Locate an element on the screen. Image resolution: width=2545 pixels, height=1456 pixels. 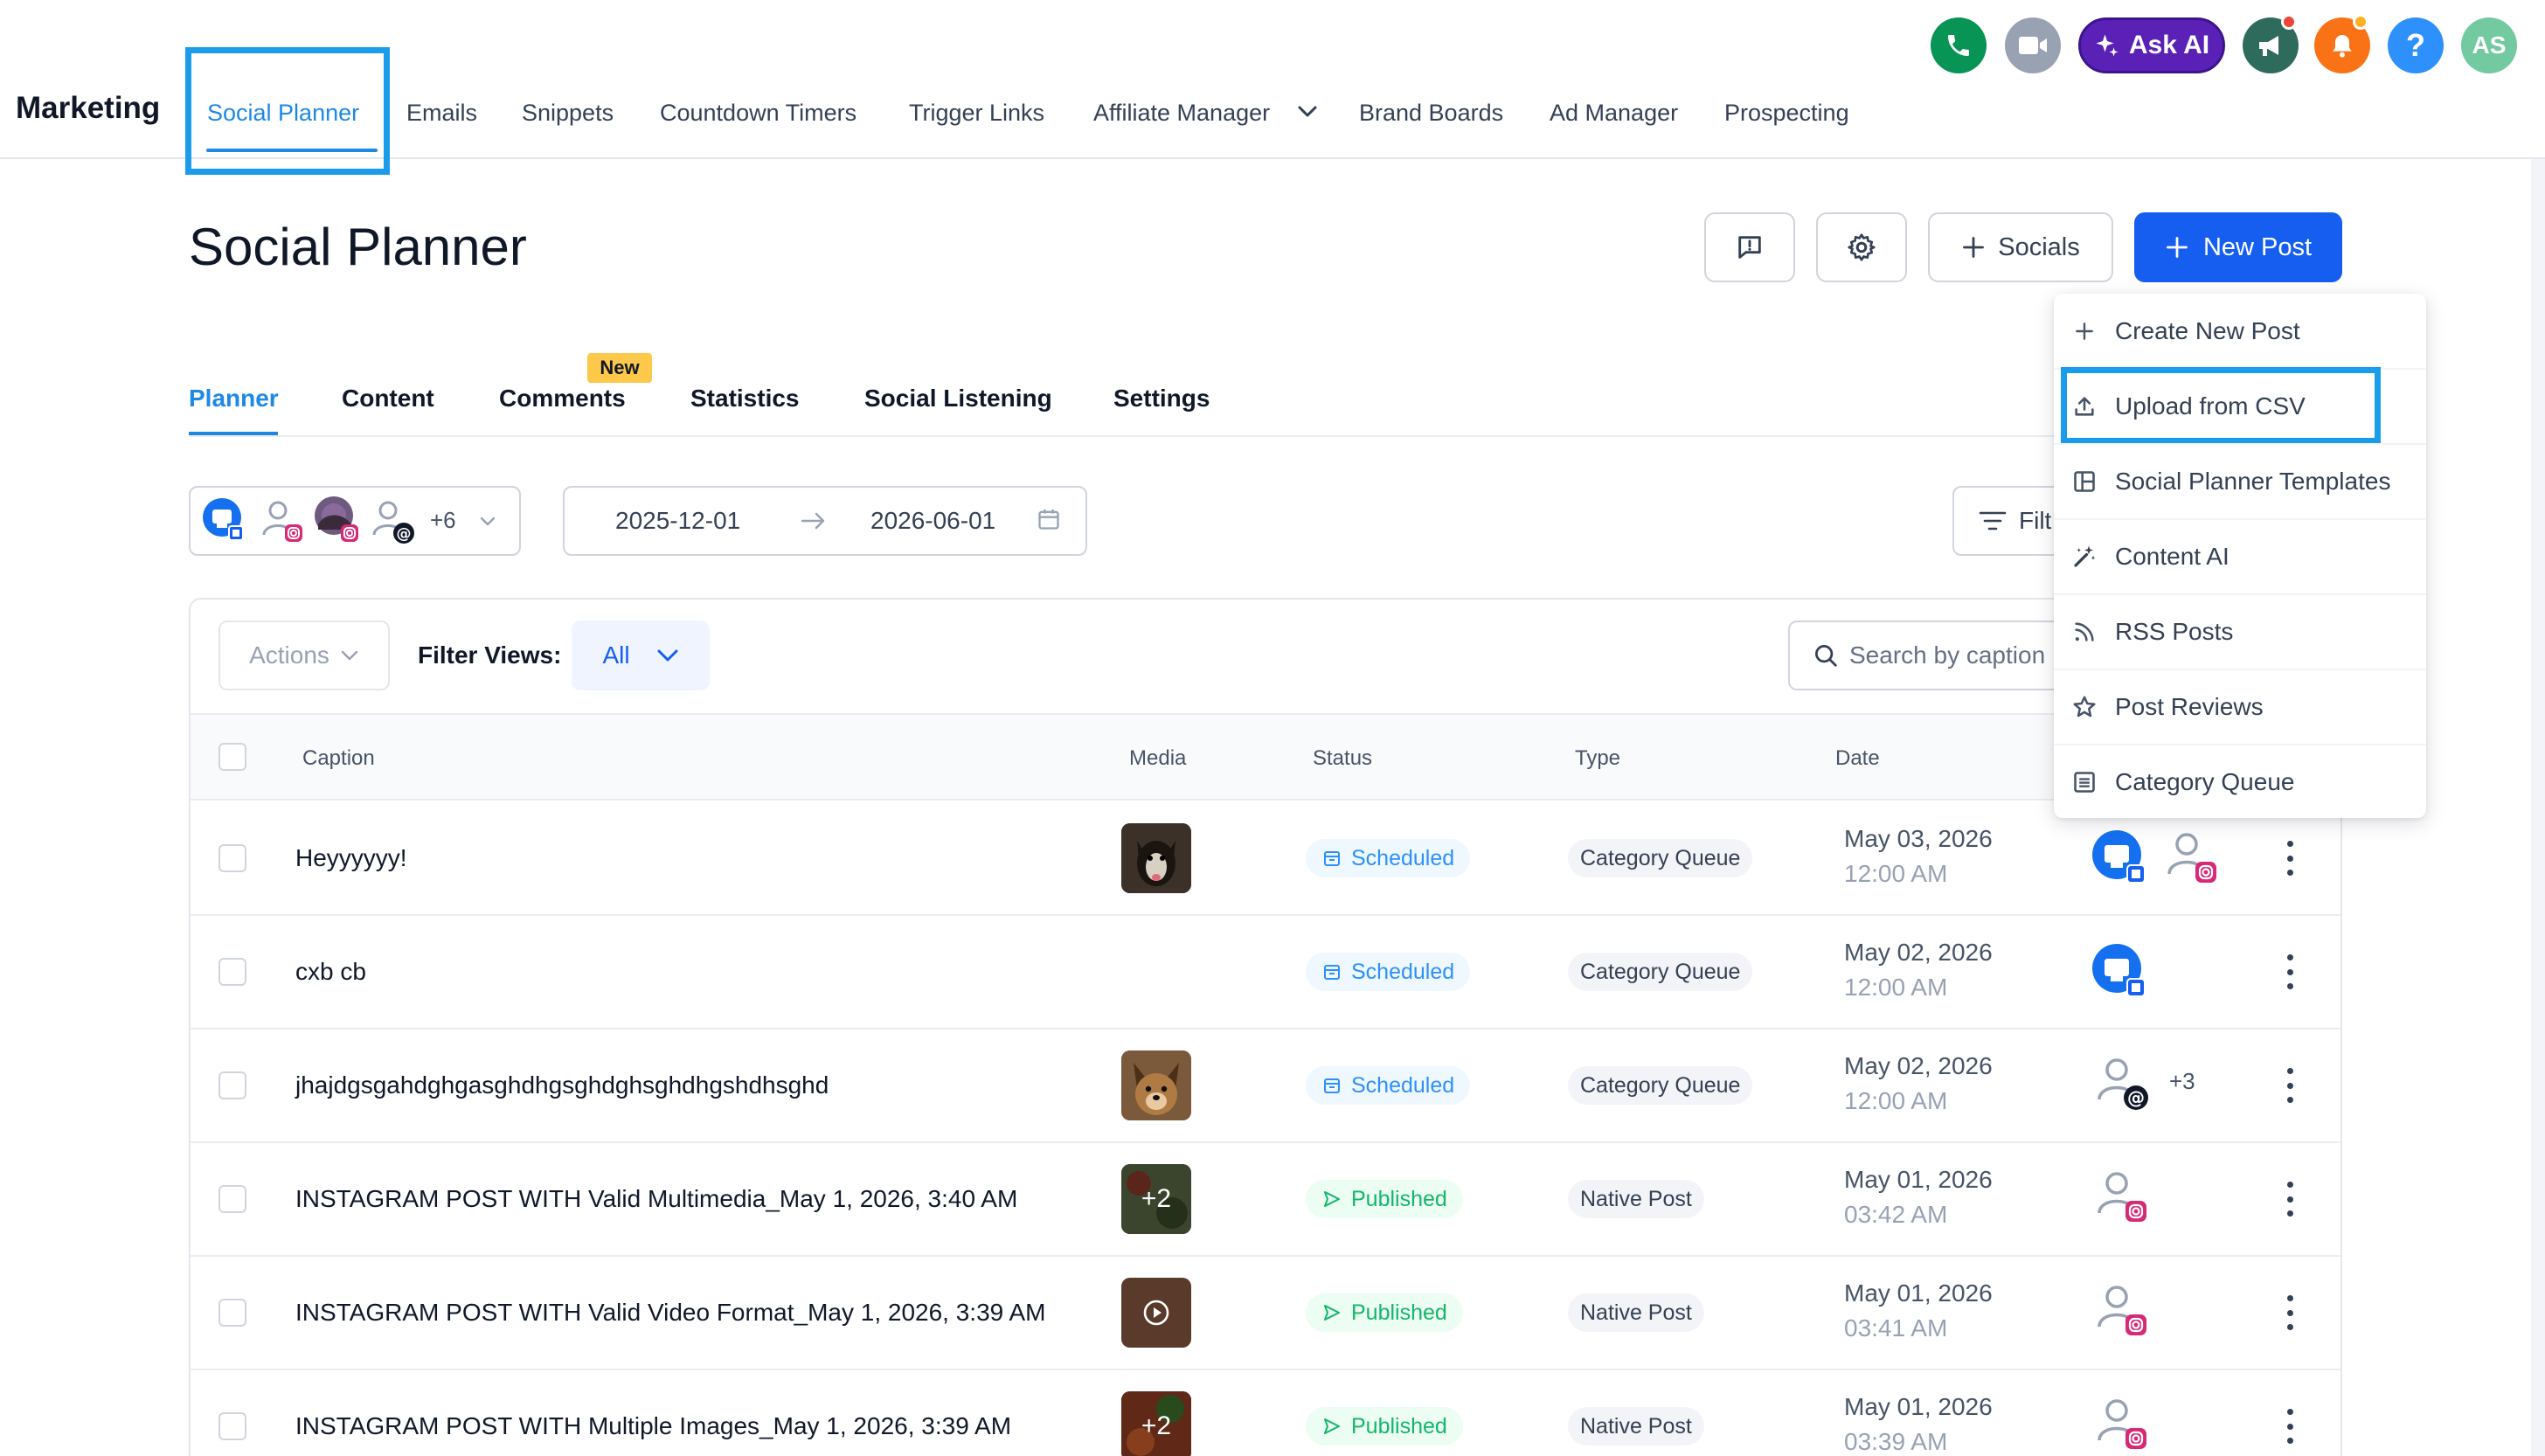
video-camera-icon is located at coordinates (2033, 45).